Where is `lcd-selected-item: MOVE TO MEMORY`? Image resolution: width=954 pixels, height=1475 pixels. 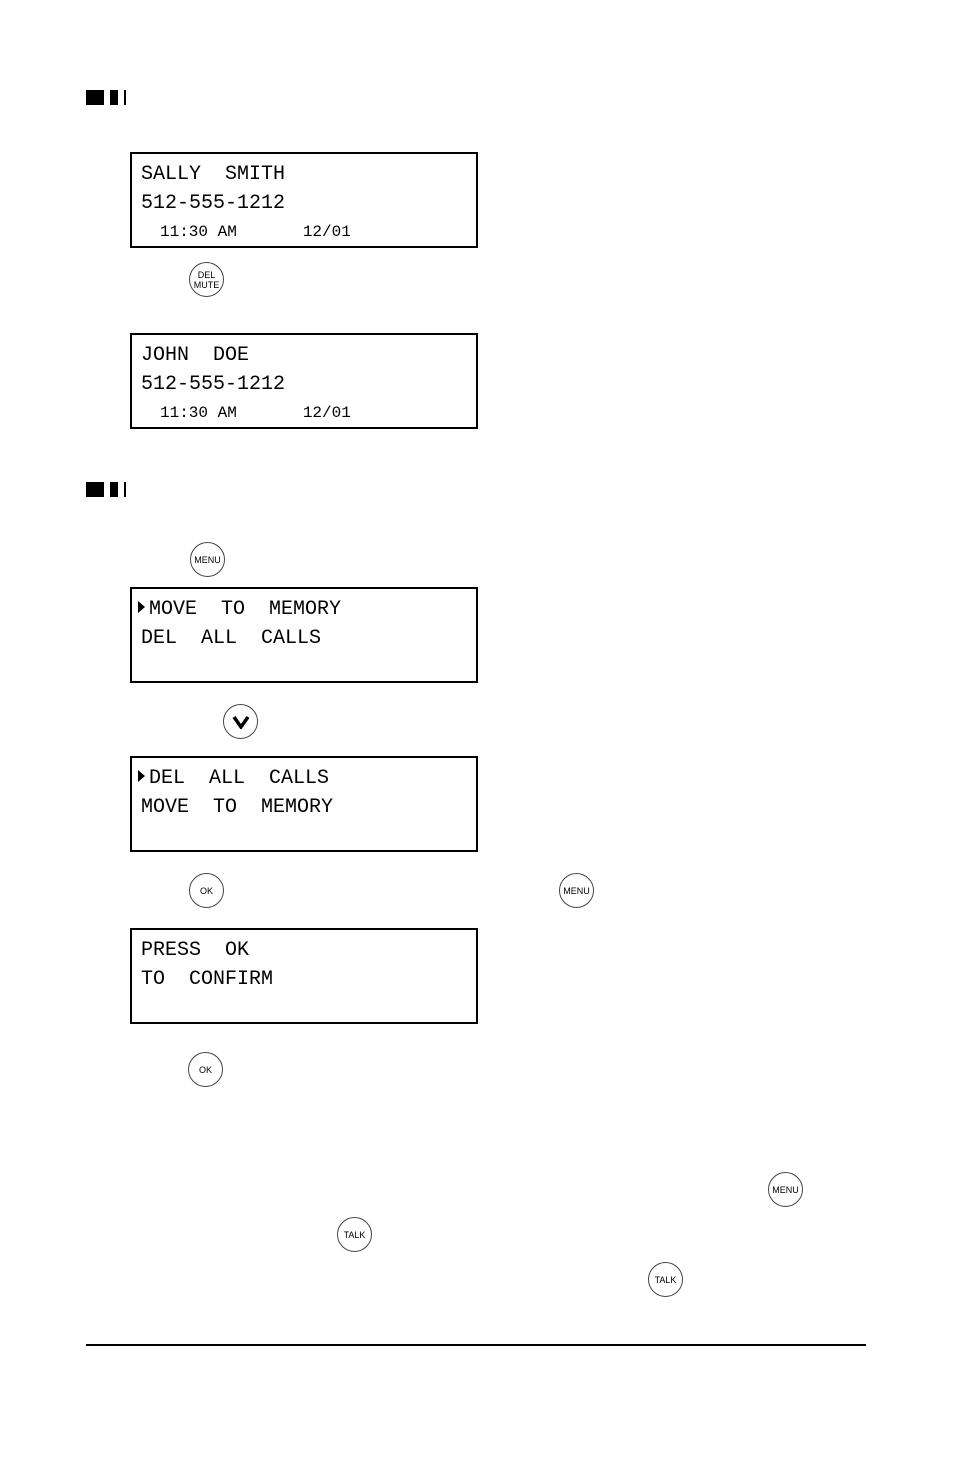 lcd-selected-item: MOVE TO MEMORY is located at coordinates (239, 610).